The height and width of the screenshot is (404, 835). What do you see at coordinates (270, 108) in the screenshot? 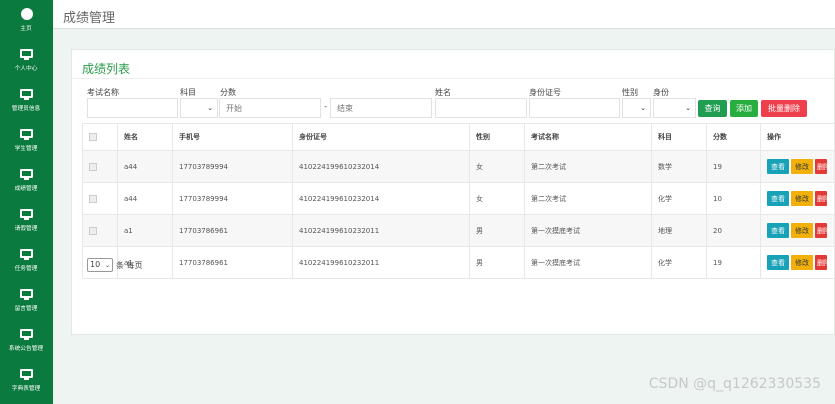
I see `score-start-input` at bounding box center [270, 108].